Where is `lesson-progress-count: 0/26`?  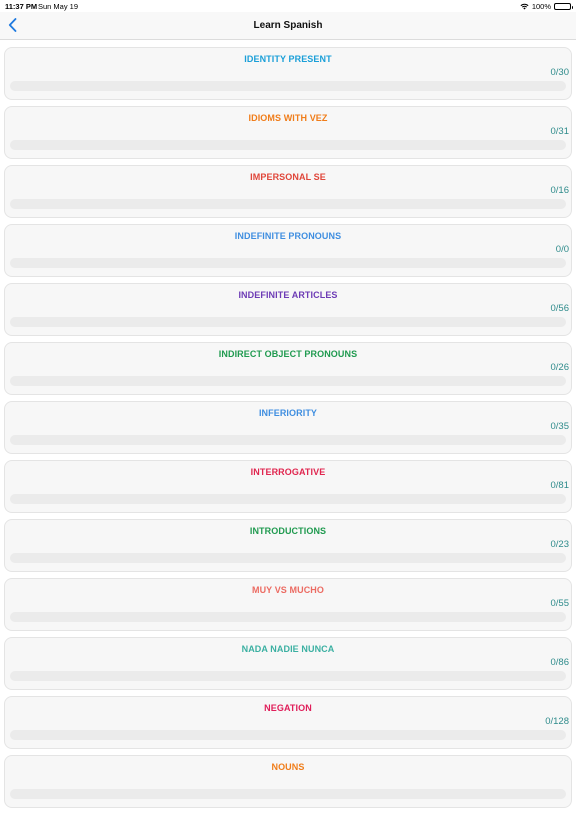
lesson-progress-count: 0/26 is located at coordinates (560, 367).